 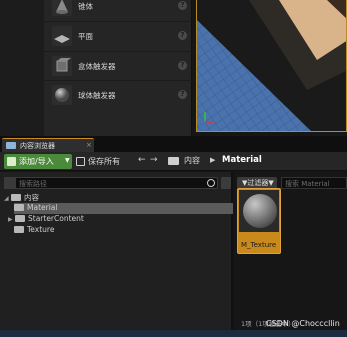 What do you see at coordinates (226, 183) in the screenshot?
I see `view-options-button` at bounding box center [226, 183].